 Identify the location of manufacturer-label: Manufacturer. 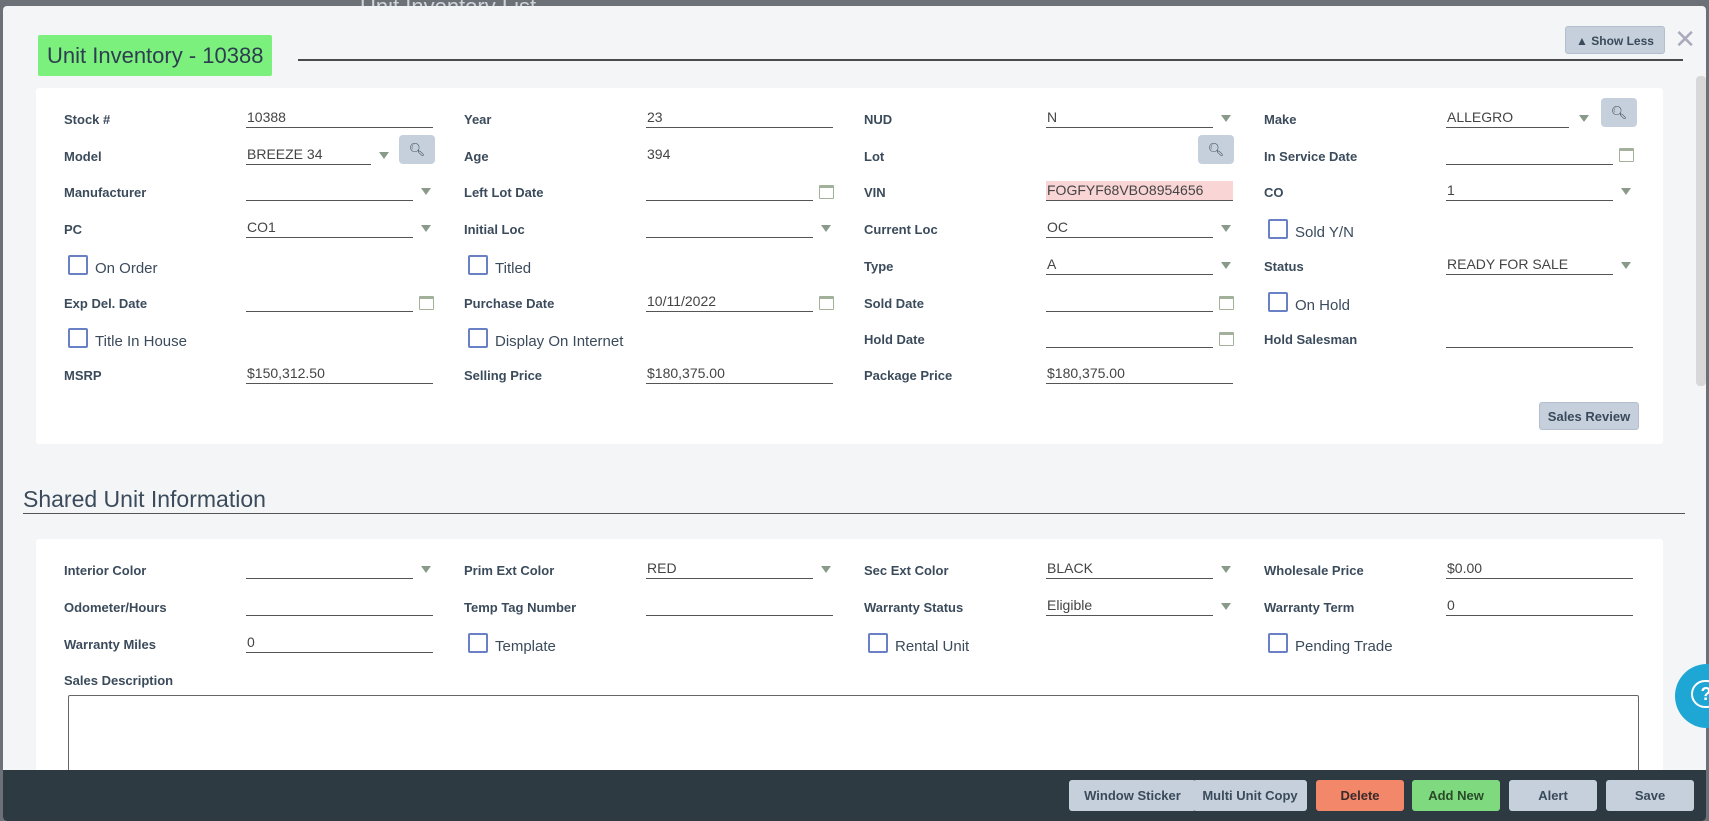
(105, 192).